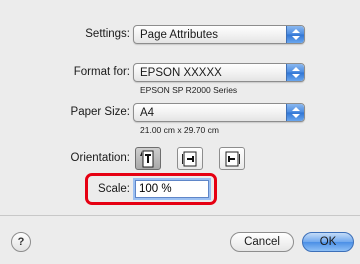 The width and height of the screenshot is (360, 264). I want to click on orientation-landscape-right-button, so click(232, 158).